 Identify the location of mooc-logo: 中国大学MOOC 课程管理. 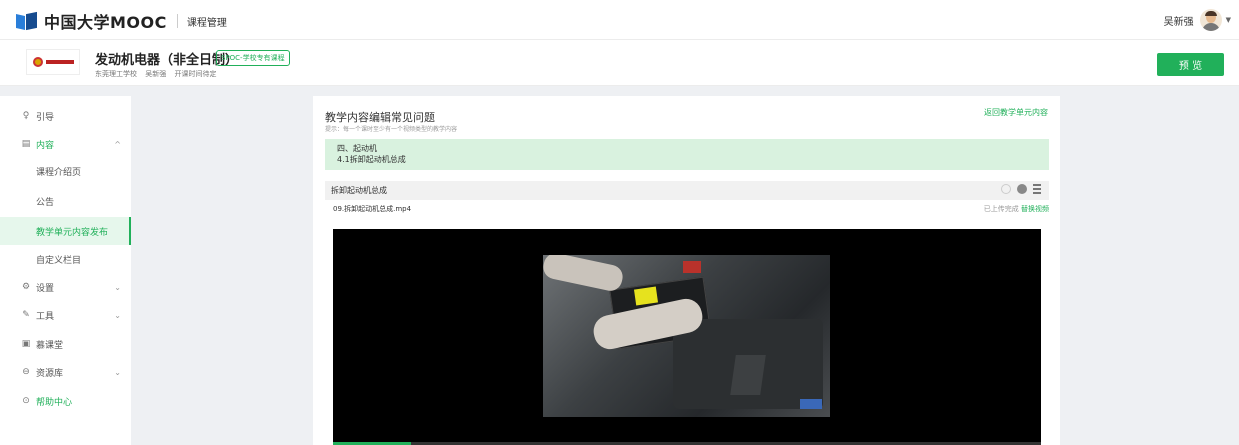
(121, 21).